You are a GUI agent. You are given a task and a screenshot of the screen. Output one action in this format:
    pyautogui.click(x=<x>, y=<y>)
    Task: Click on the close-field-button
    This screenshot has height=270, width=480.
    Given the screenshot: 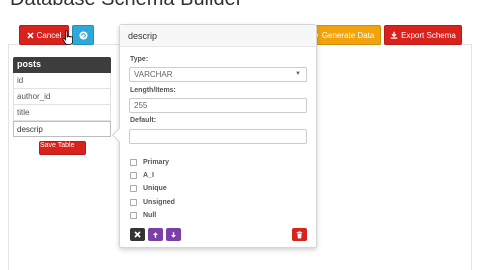 What is the action you would take?
    pyautogui.click(x=137, y=234)
    